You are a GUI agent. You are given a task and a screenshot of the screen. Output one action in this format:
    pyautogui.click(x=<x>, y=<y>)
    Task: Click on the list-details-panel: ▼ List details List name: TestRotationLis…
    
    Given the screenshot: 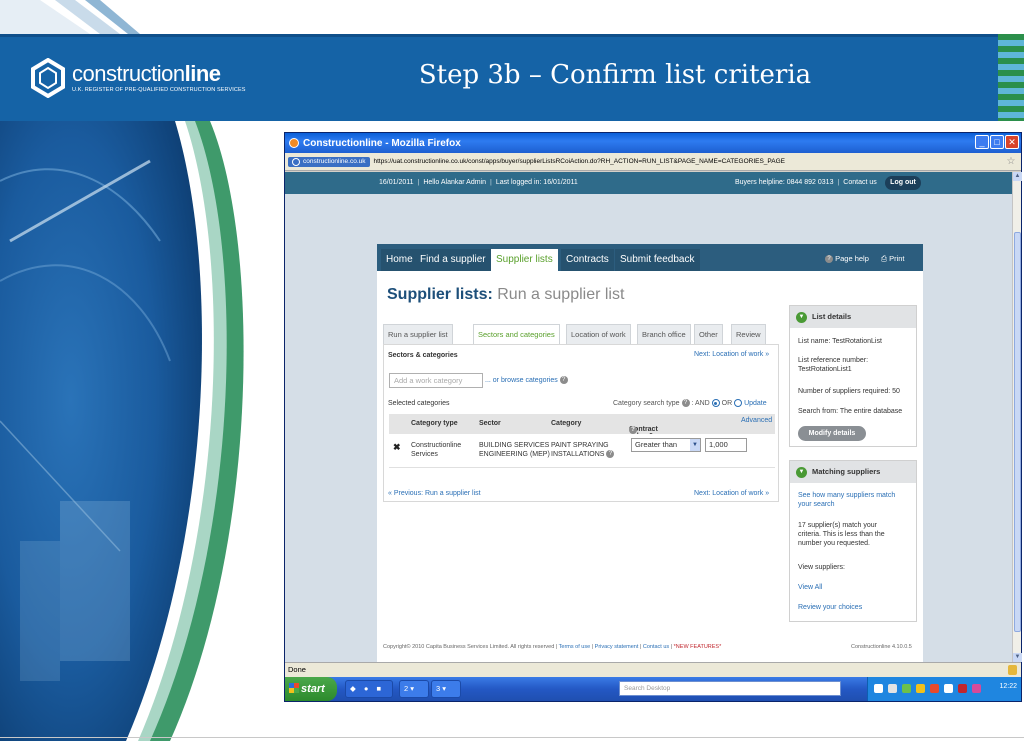 What is the action you would take?
    pyautogui.click(x=853, y=376)
    